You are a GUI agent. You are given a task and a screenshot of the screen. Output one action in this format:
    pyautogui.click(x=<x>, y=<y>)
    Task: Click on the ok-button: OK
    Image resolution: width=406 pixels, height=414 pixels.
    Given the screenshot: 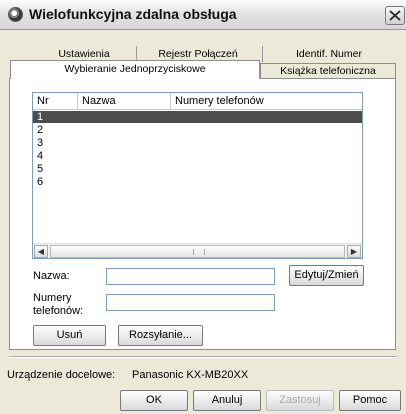 What is the action you would take?
    pyautogui.click(x=154, y=400)
    